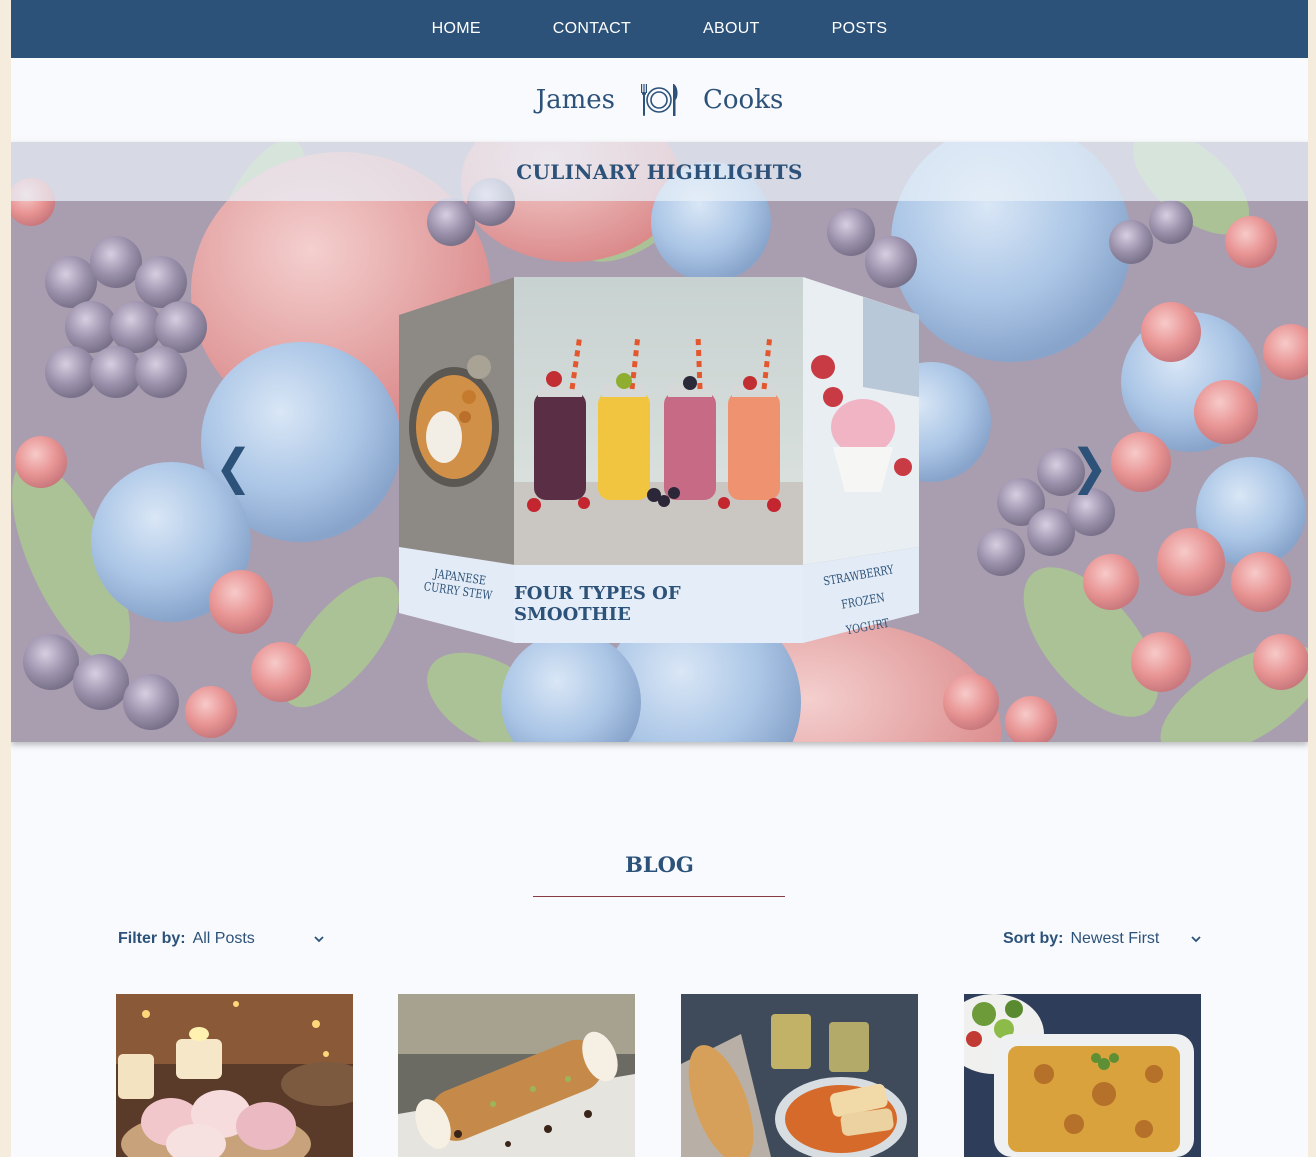 This screenshot has height=1157, width=1316. What do you see at coordinates (1115, 938) in the screenshot?
I see `sort-value: Newest First` at bounding box center [1115, 938].